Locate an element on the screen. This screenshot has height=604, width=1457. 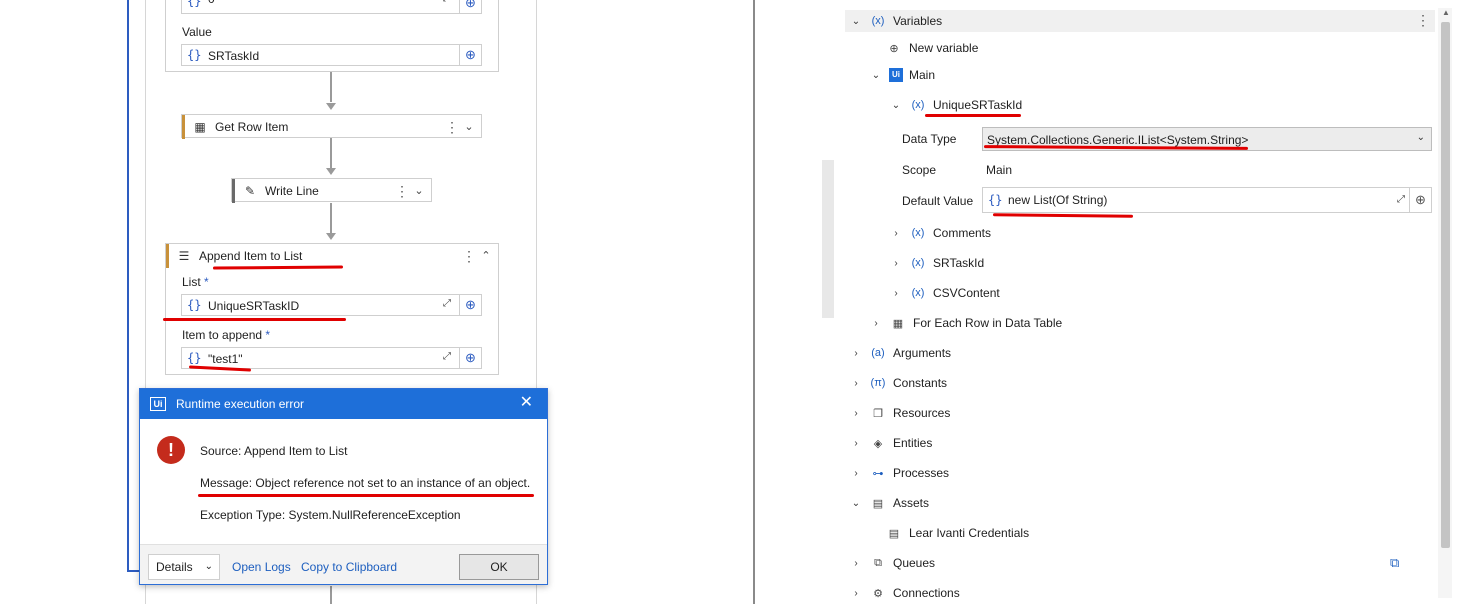
tree-for-each-row: › ▦ For Each Row in Data Table is located at coordinates (965, 323).